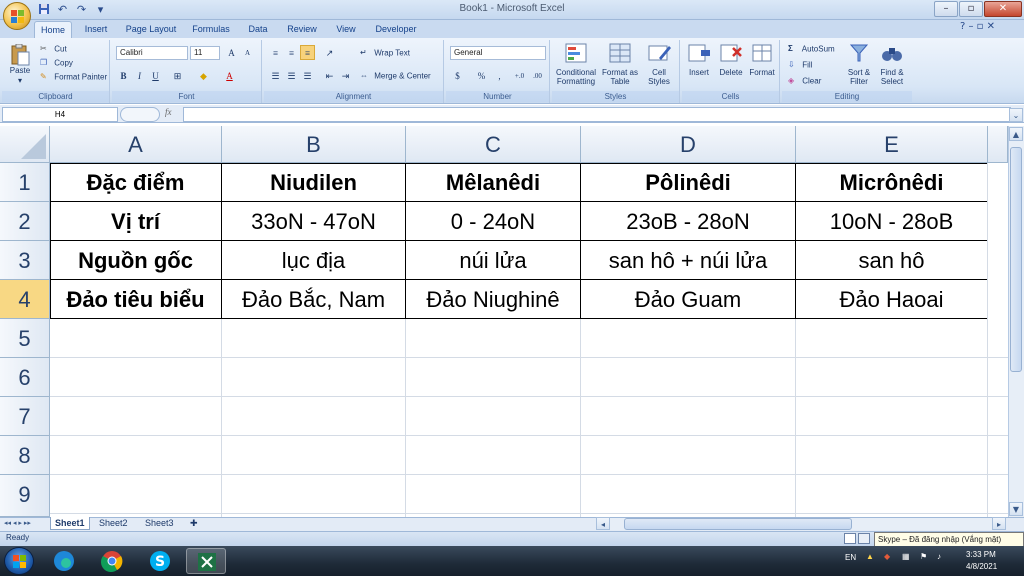 The width and height of the screenshot is (1024, 576). What do you see at coordinates (1016, 509) in the screenshot?
I see `scroll-down-icon: ▼` at bounding box center [1016, 509].